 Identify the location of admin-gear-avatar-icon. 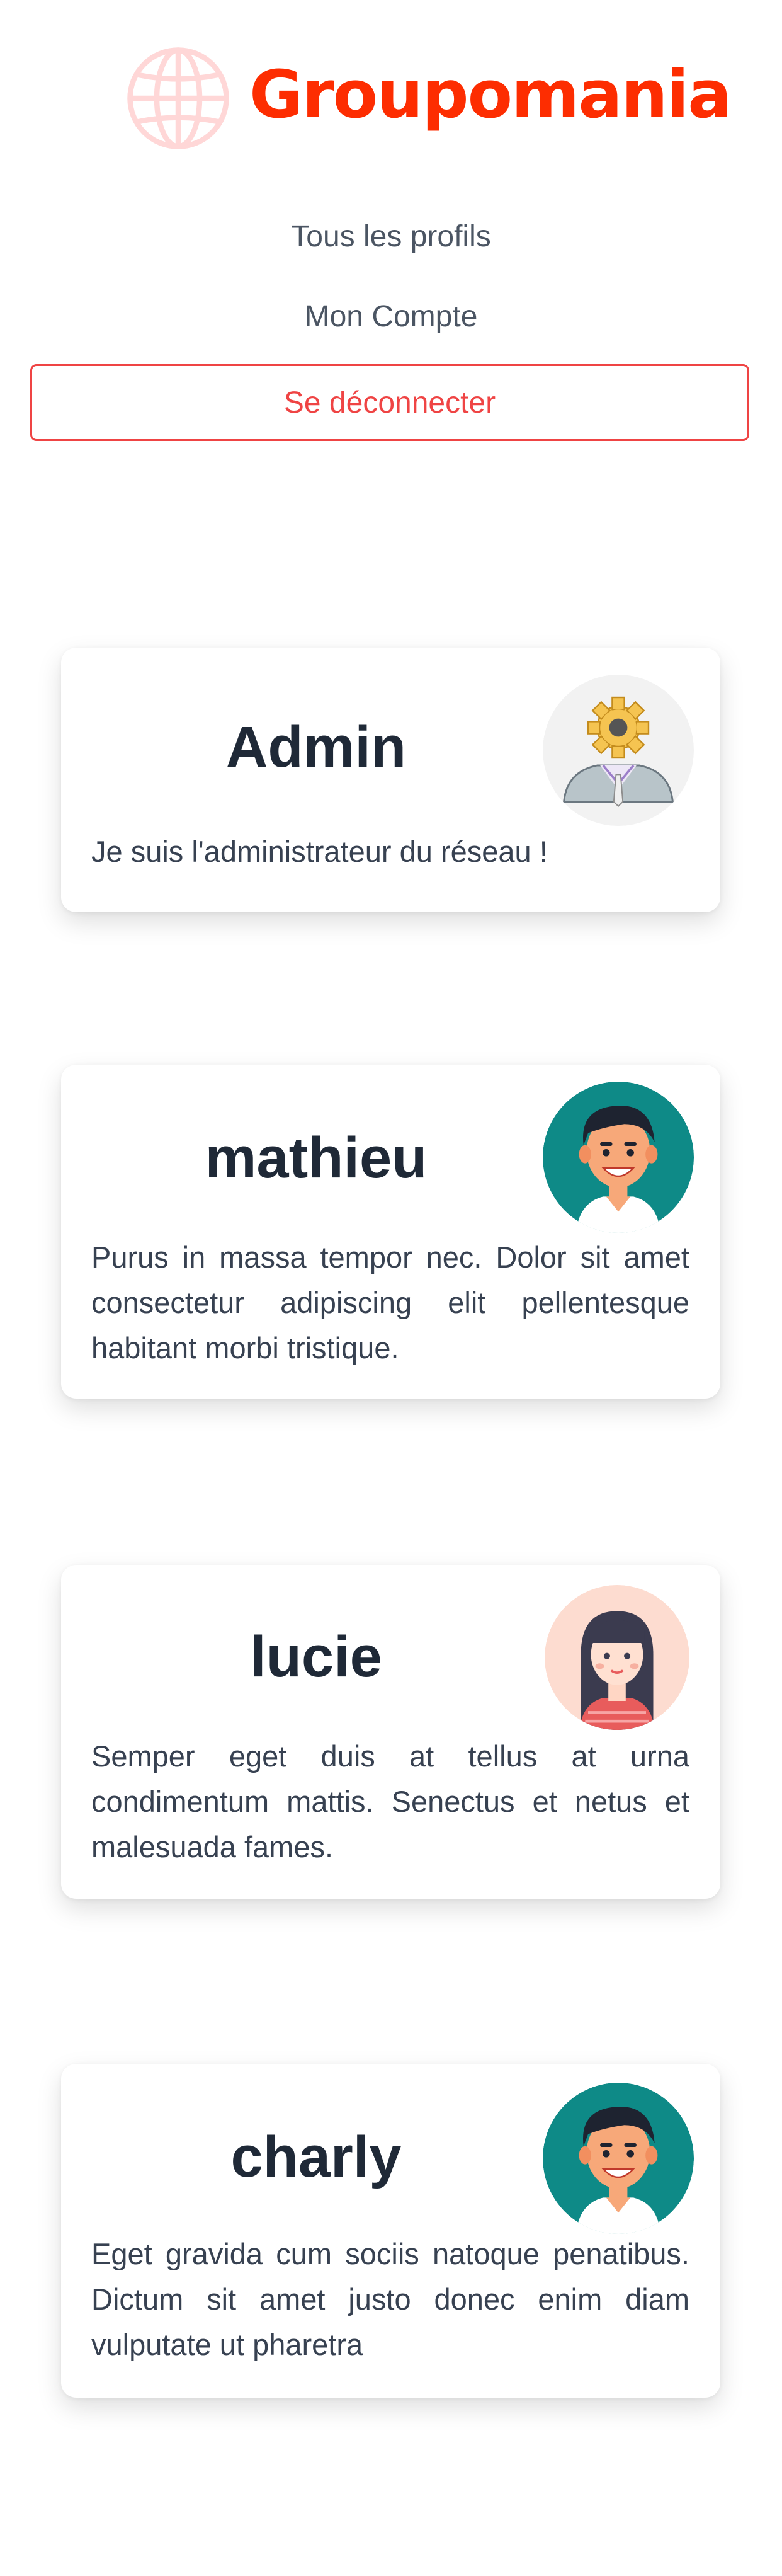
(618, 751).